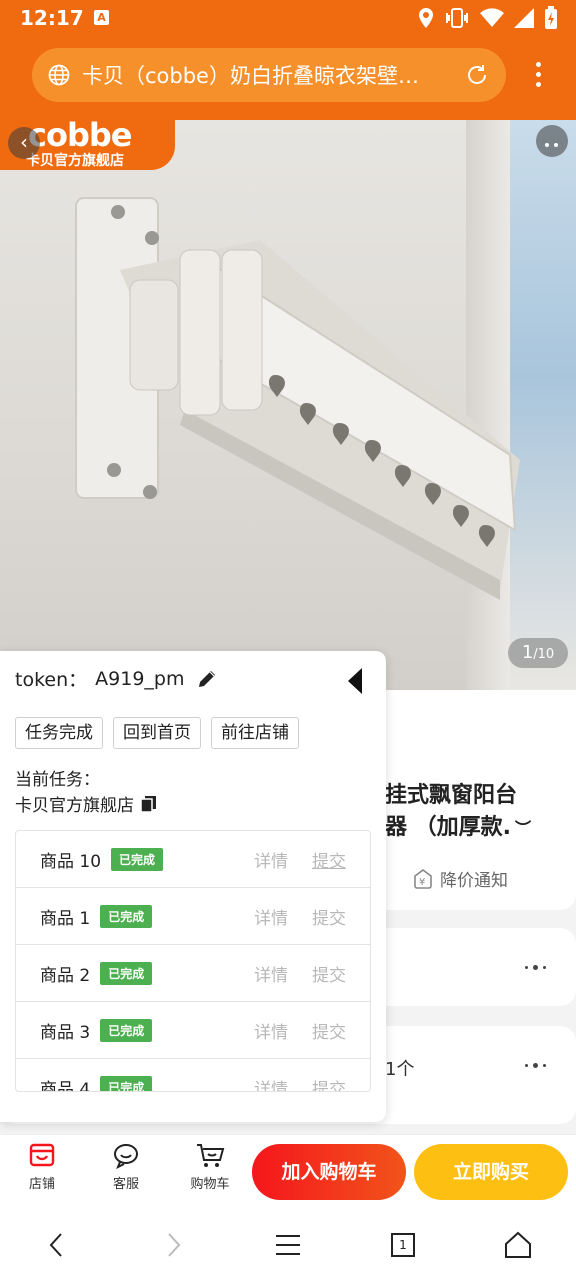  What do you see at coordinates (552, 141) in the screenshot?
I see `more-horiz-icon` at bounding box center [552, 141].